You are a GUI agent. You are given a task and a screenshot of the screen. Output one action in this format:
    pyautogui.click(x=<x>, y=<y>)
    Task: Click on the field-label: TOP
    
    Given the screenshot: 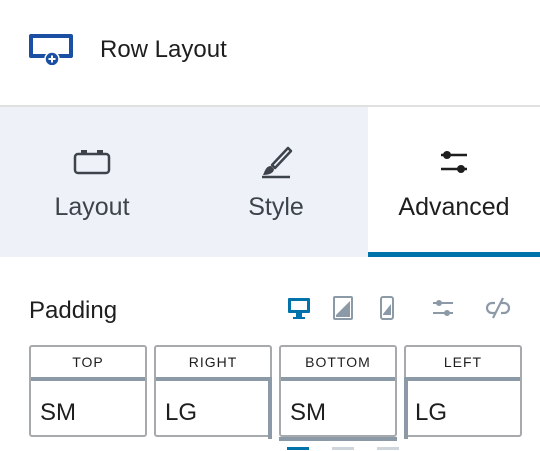 What is the action you would take?
    pyautogui.click(x=88, y=364)
    